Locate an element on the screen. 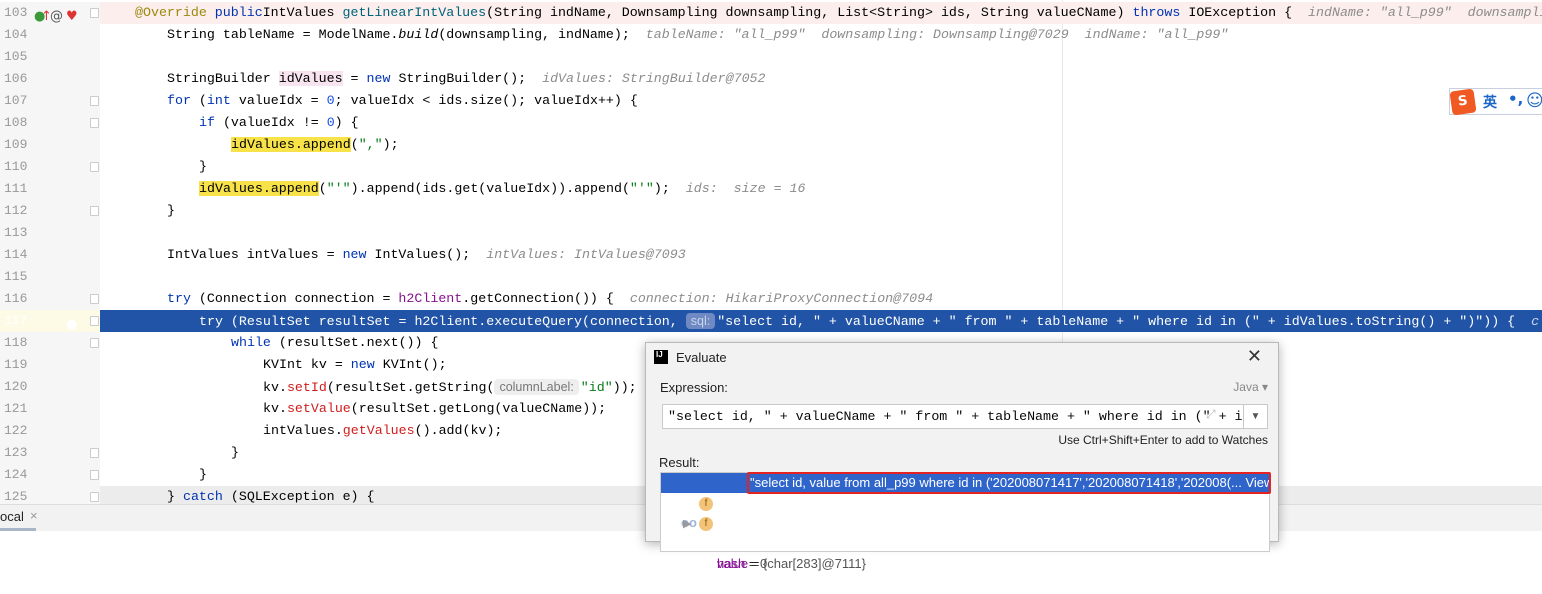  field-row-value: ▶ f value = {char[283]@7111} is located at coordinates (983, 532).